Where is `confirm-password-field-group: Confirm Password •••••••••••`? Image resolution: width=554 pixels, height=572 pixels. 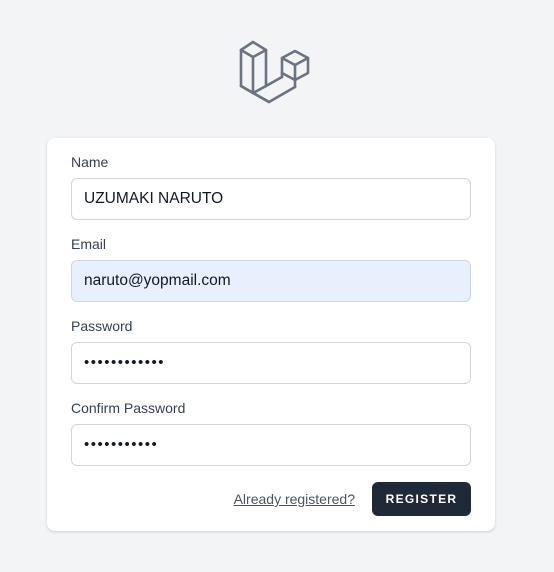 confirm-password-field-group: Confirm Password ••••••••••• is located at coordinates (271, 433).